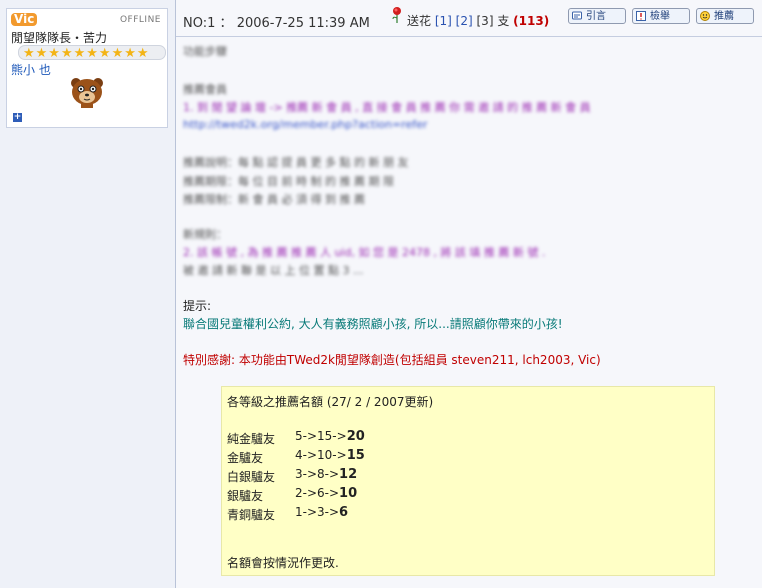  Describe the element at coordinates (577, 15) in the screenshot. I see `quote-icon` at that location.